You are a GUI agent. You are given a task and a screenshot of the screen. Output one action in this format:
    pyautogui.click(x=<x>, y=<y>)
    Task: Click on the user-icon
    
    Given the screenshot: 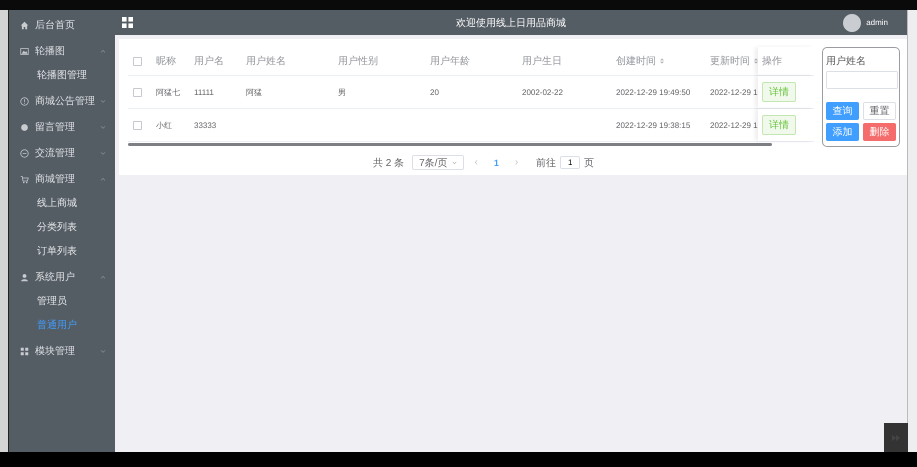 What is the action you would take?
    pyautogui.click(x=24, y=277)
    